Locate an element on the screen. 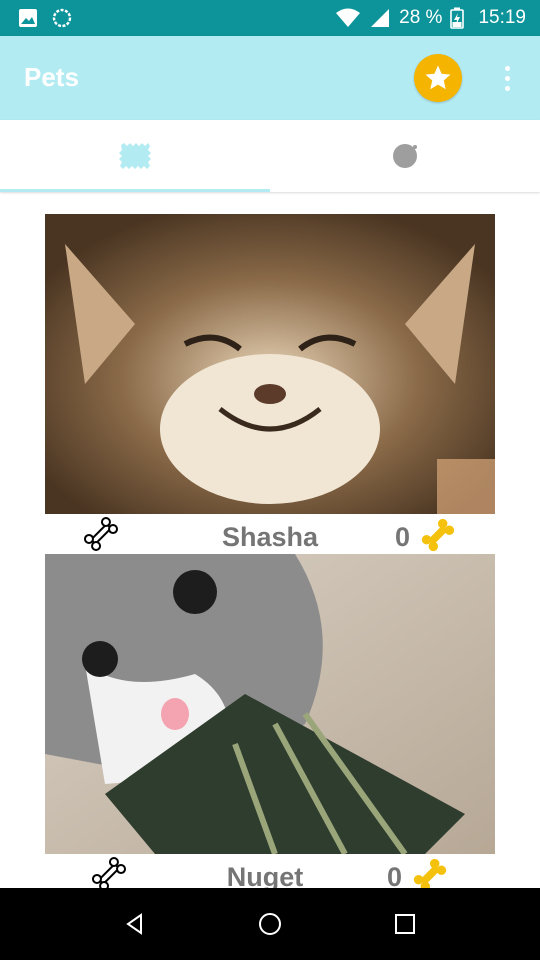 The width and height of the screenshot is (540, 960). circle-notification-icon is located at coordinates (62, 18).